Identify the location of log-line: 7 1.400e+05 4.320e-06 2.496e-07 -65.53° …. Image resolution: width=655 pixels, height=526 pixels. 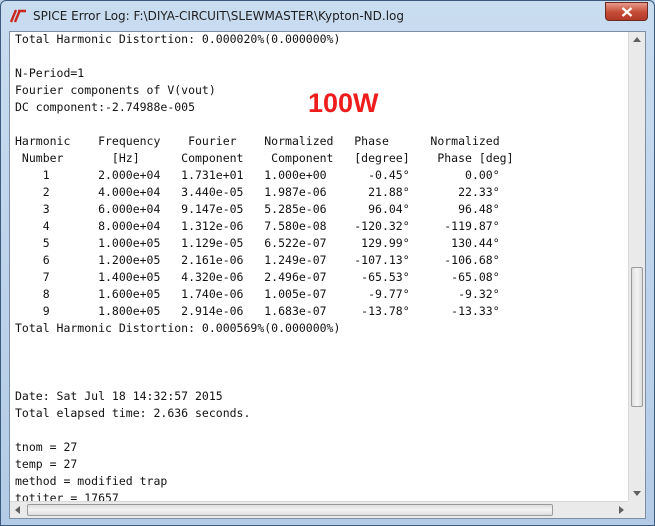
(257, 277).